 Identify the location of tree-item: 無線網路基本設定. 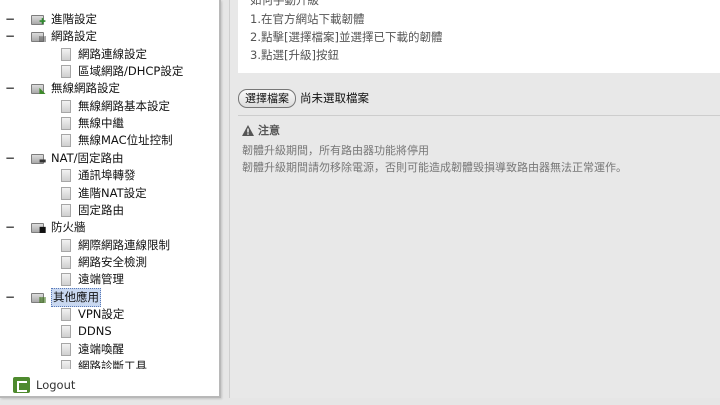
(115, 106).